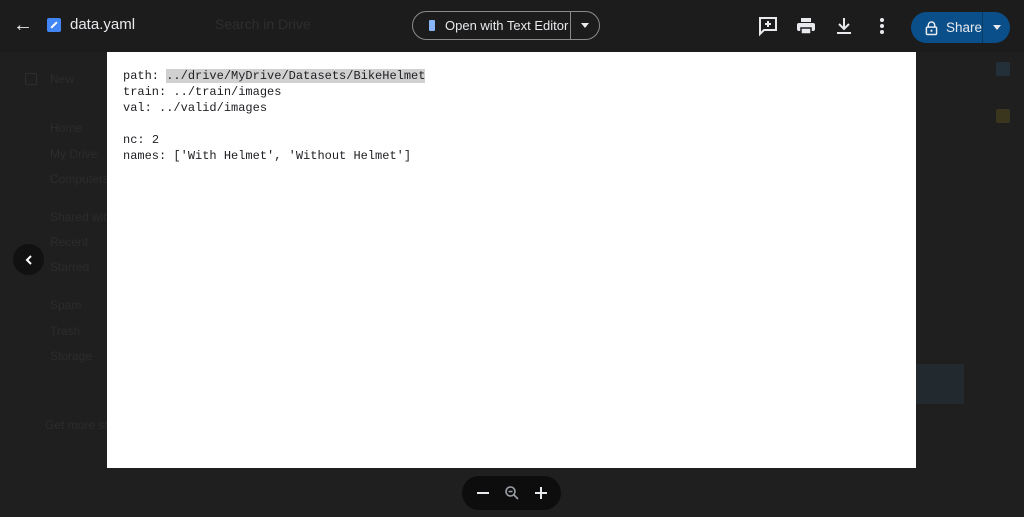 This screenshot has width=1024, height=517. What do you see at coordinates (296, 76) in the screenshot?
I see `yaml-value-selected: ../drive/MyDrive/Datasets/BikeHelmet` at bounding box center [296, 76].